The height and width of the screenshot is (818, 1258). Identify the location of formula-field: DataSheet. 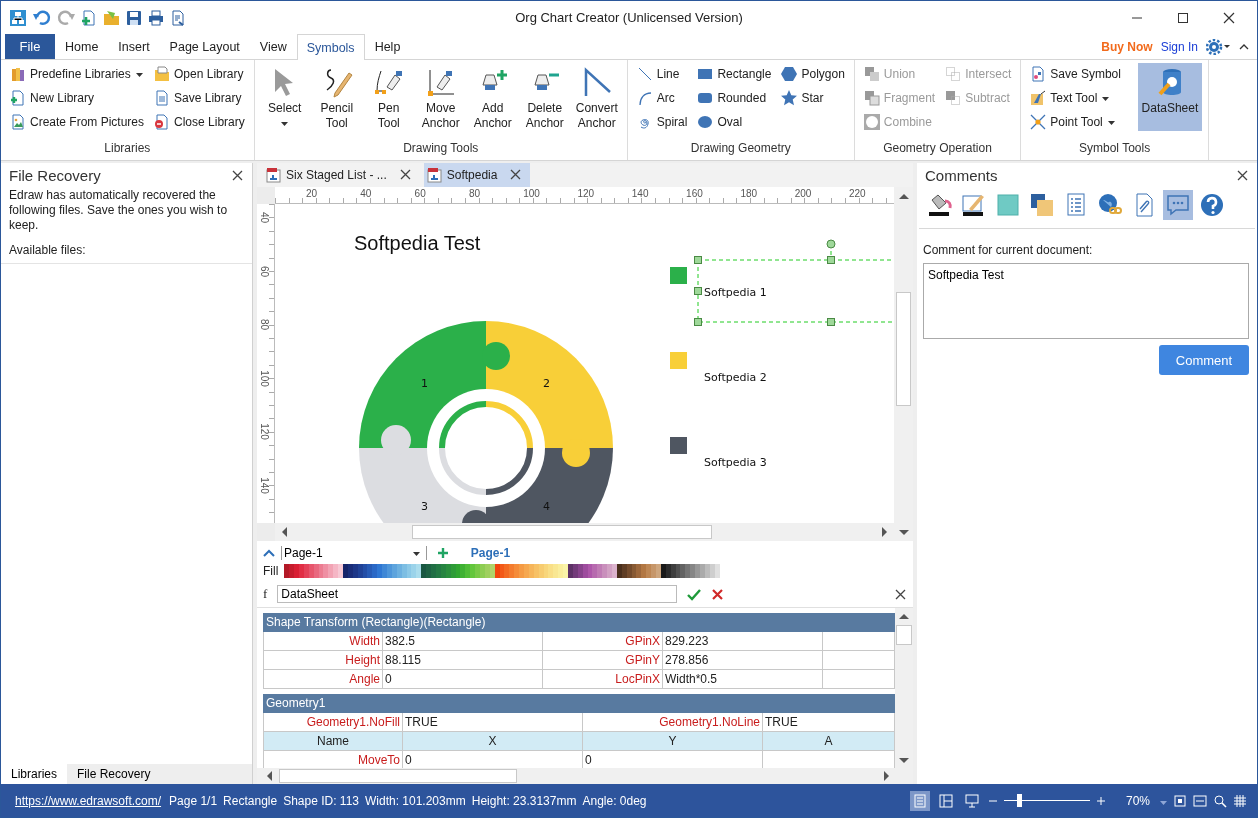
(477, 594).